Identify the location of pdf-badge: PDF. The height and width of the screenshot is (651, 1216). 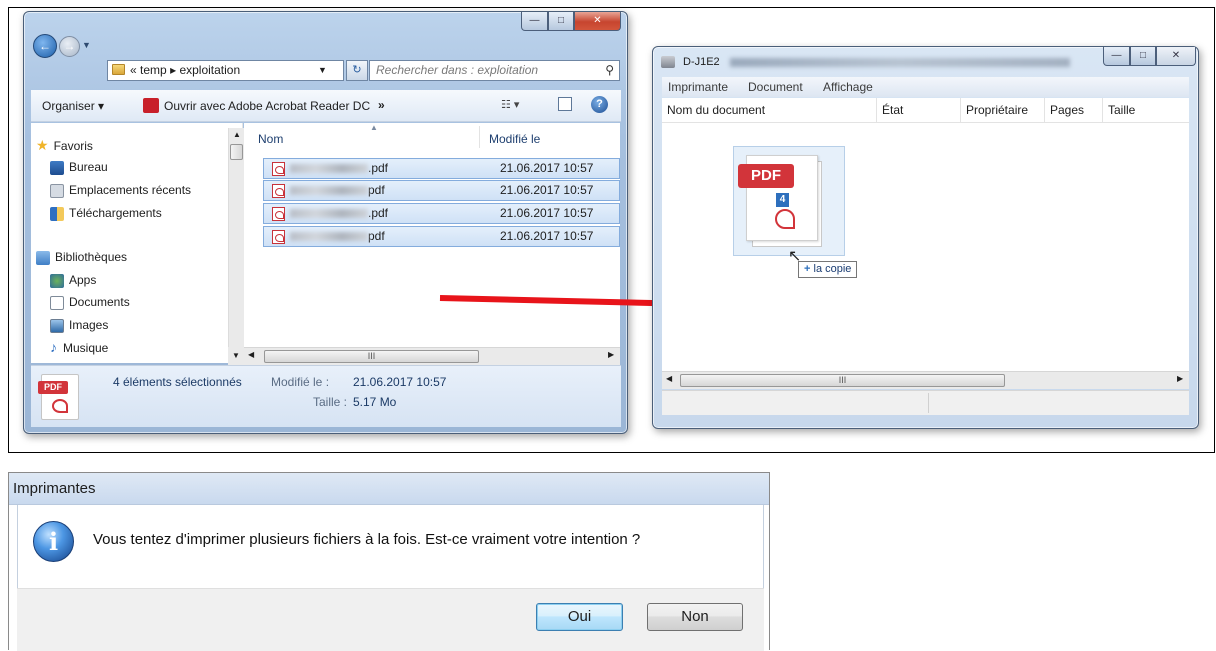
(53, 387).